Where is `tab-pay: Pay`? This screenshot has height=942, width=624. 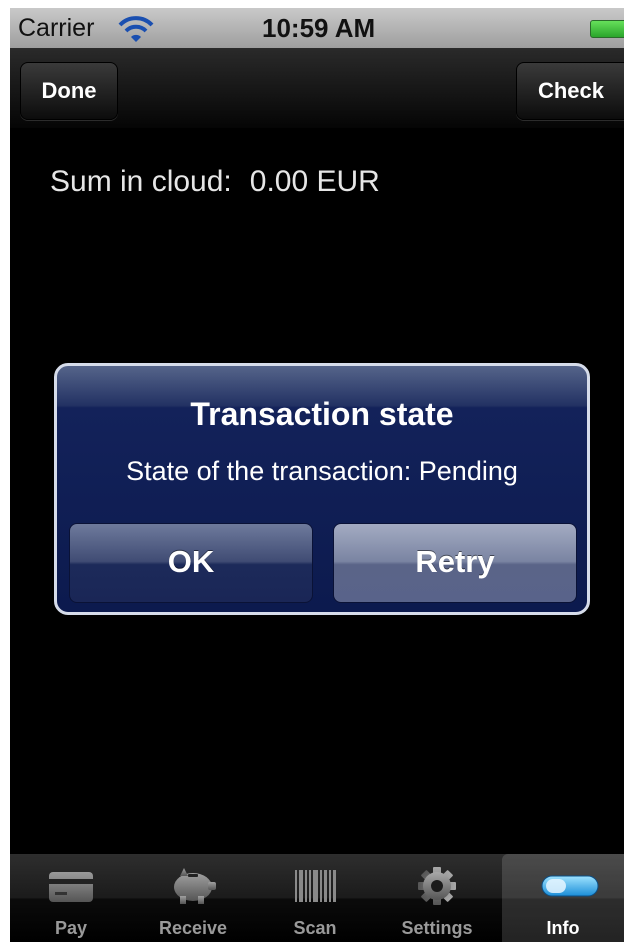 tab-pay: Pay is located at coordinates (71, 898).